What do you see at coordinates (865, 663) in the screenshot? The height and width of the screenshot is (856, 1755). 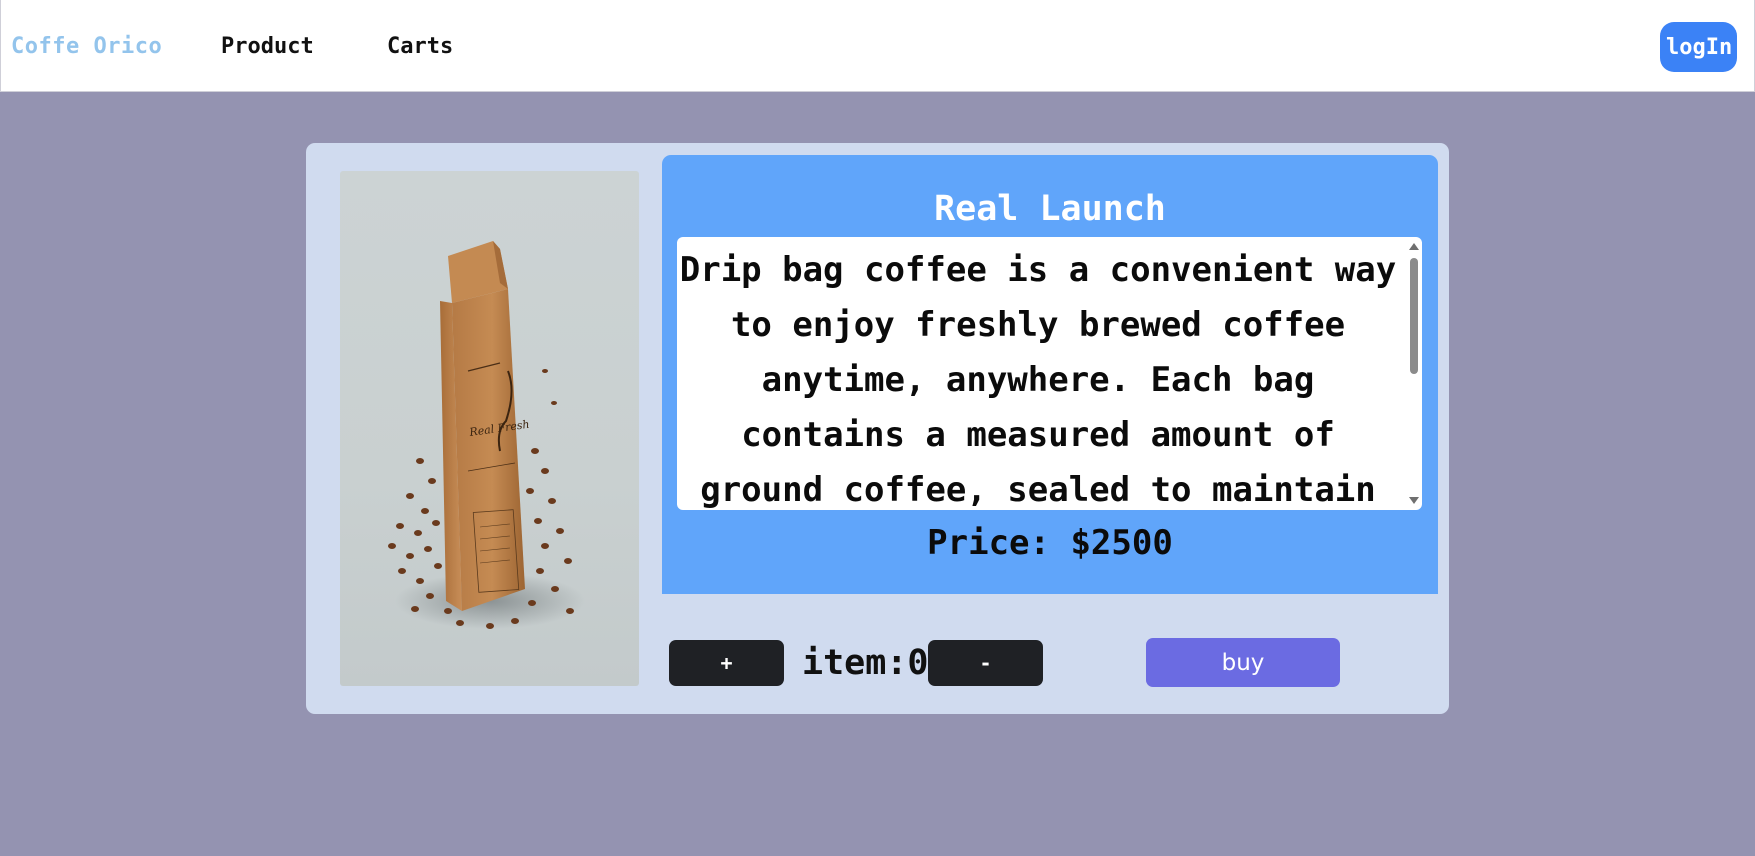 I see `item-count: item:0` at bounding box center [865, 663].